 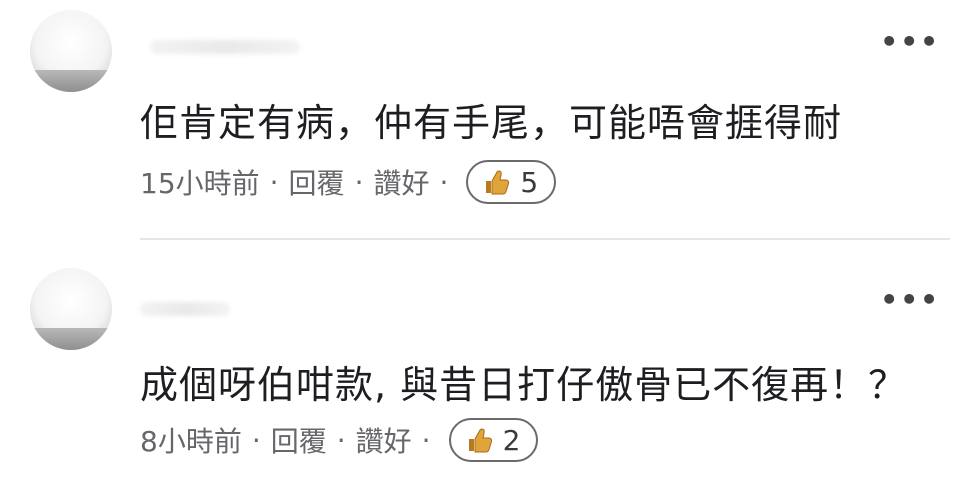 What do you see at coordinates (511, 440) in the screenshot?
I see `reaction-count: 2` at bounding box center [511, 440].